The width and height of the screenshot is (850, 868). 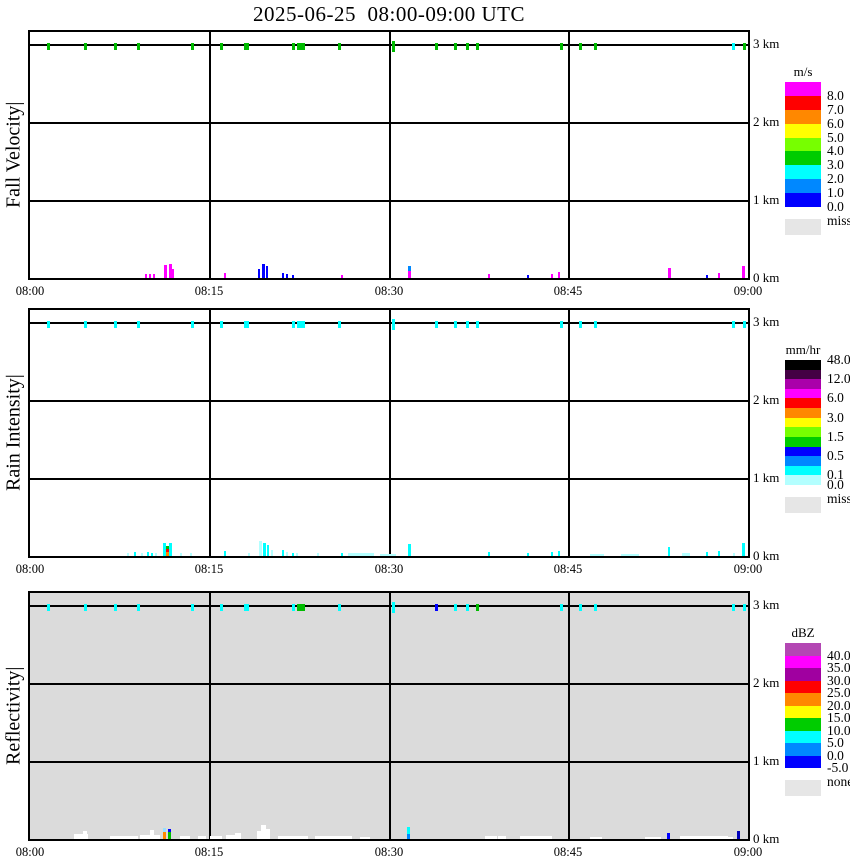 What do you see at coordinates (838, 379) in the screenshot?
I see `colorbar-tick-label: 12.0` at bounding box center [838, 379].